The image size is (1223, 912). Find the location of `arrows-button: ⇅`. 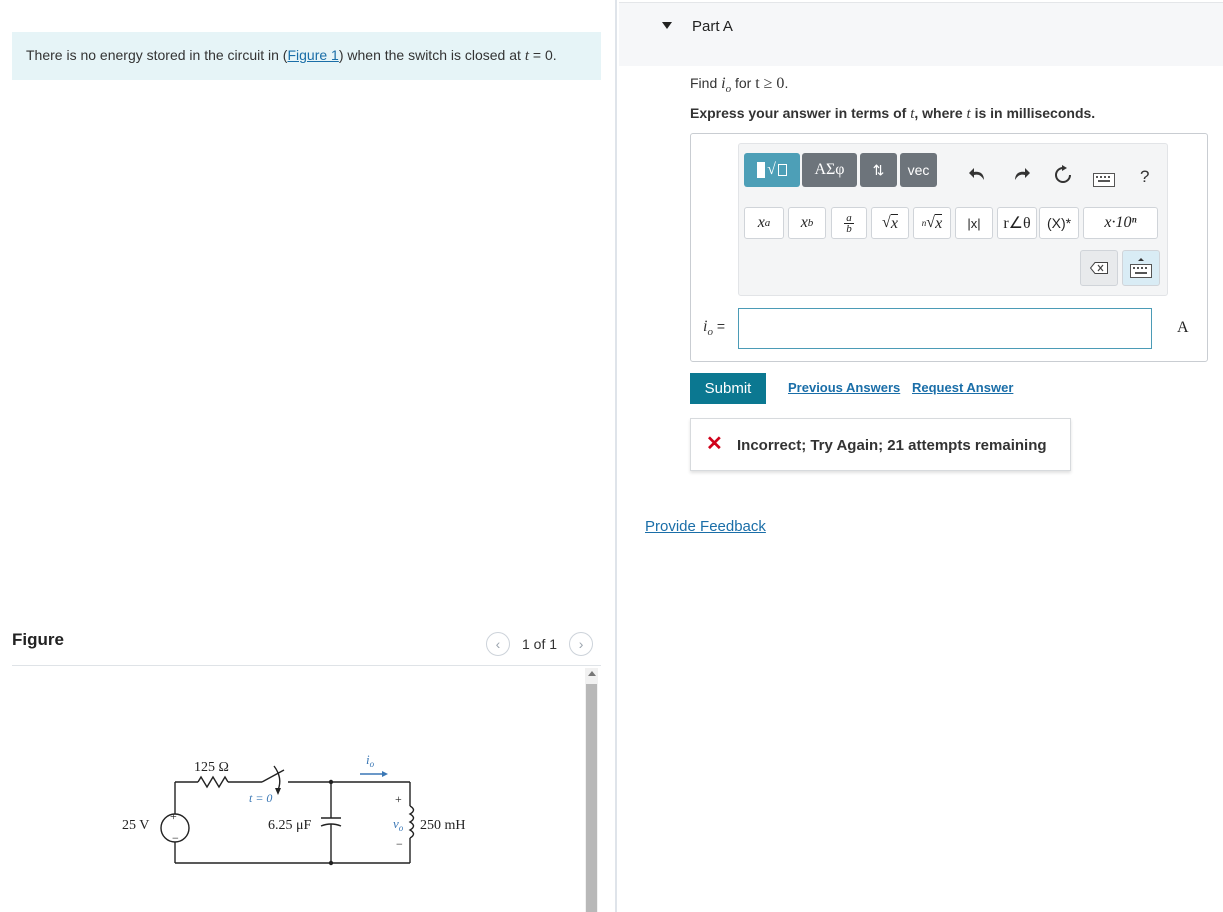

arrows-button: ⇅ is located at coordinates (878, 170).